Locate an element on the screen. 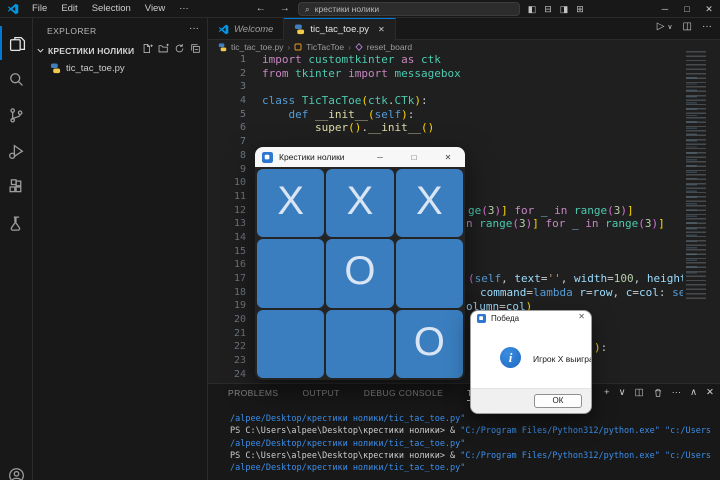  board-cell-1-1: O is located at coordinates (360, 273).